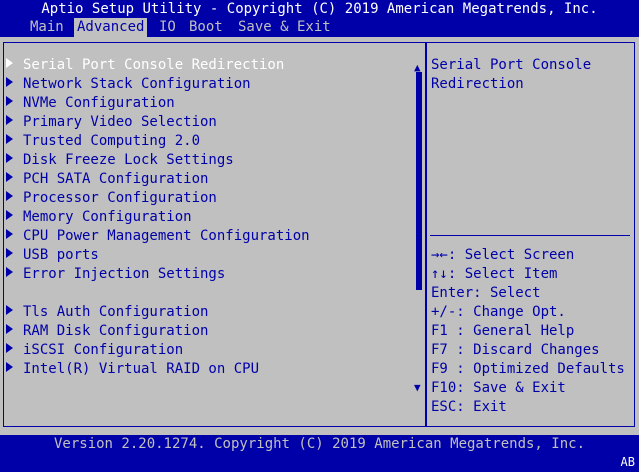 This screenshot has width=639, height=472. I want to click on key-hint-save-exit: F10: Save & Exit, so click(498, 388).